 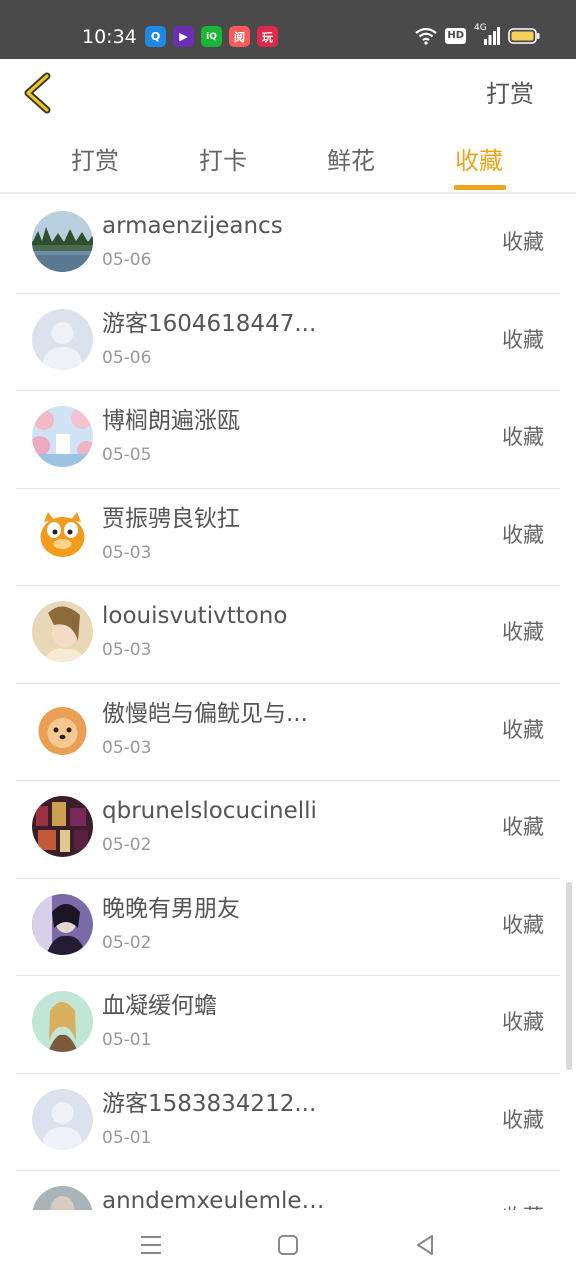 I want to click on list-item: 晚晚有男朋友 05-02 收藏, so click(x=288, y=927).